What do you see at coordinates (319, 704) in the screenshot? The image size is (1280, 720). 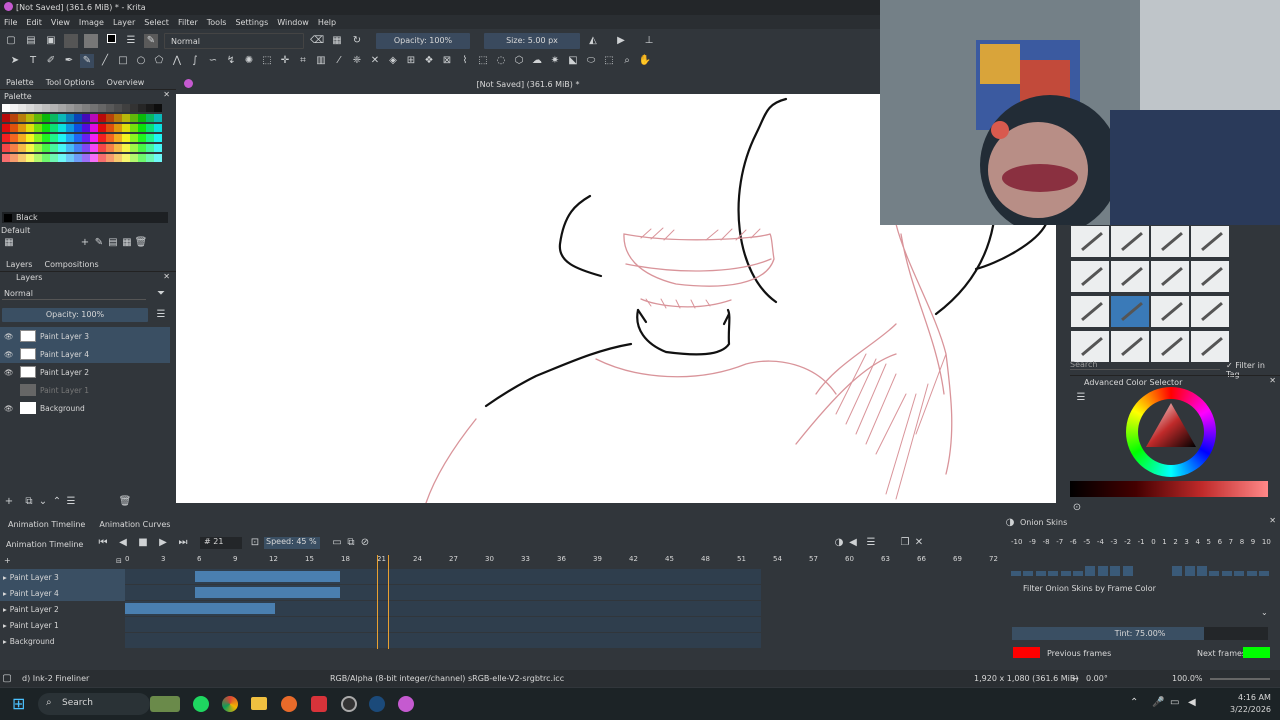 I see `brave-icon` at bounding box center [319, 704].